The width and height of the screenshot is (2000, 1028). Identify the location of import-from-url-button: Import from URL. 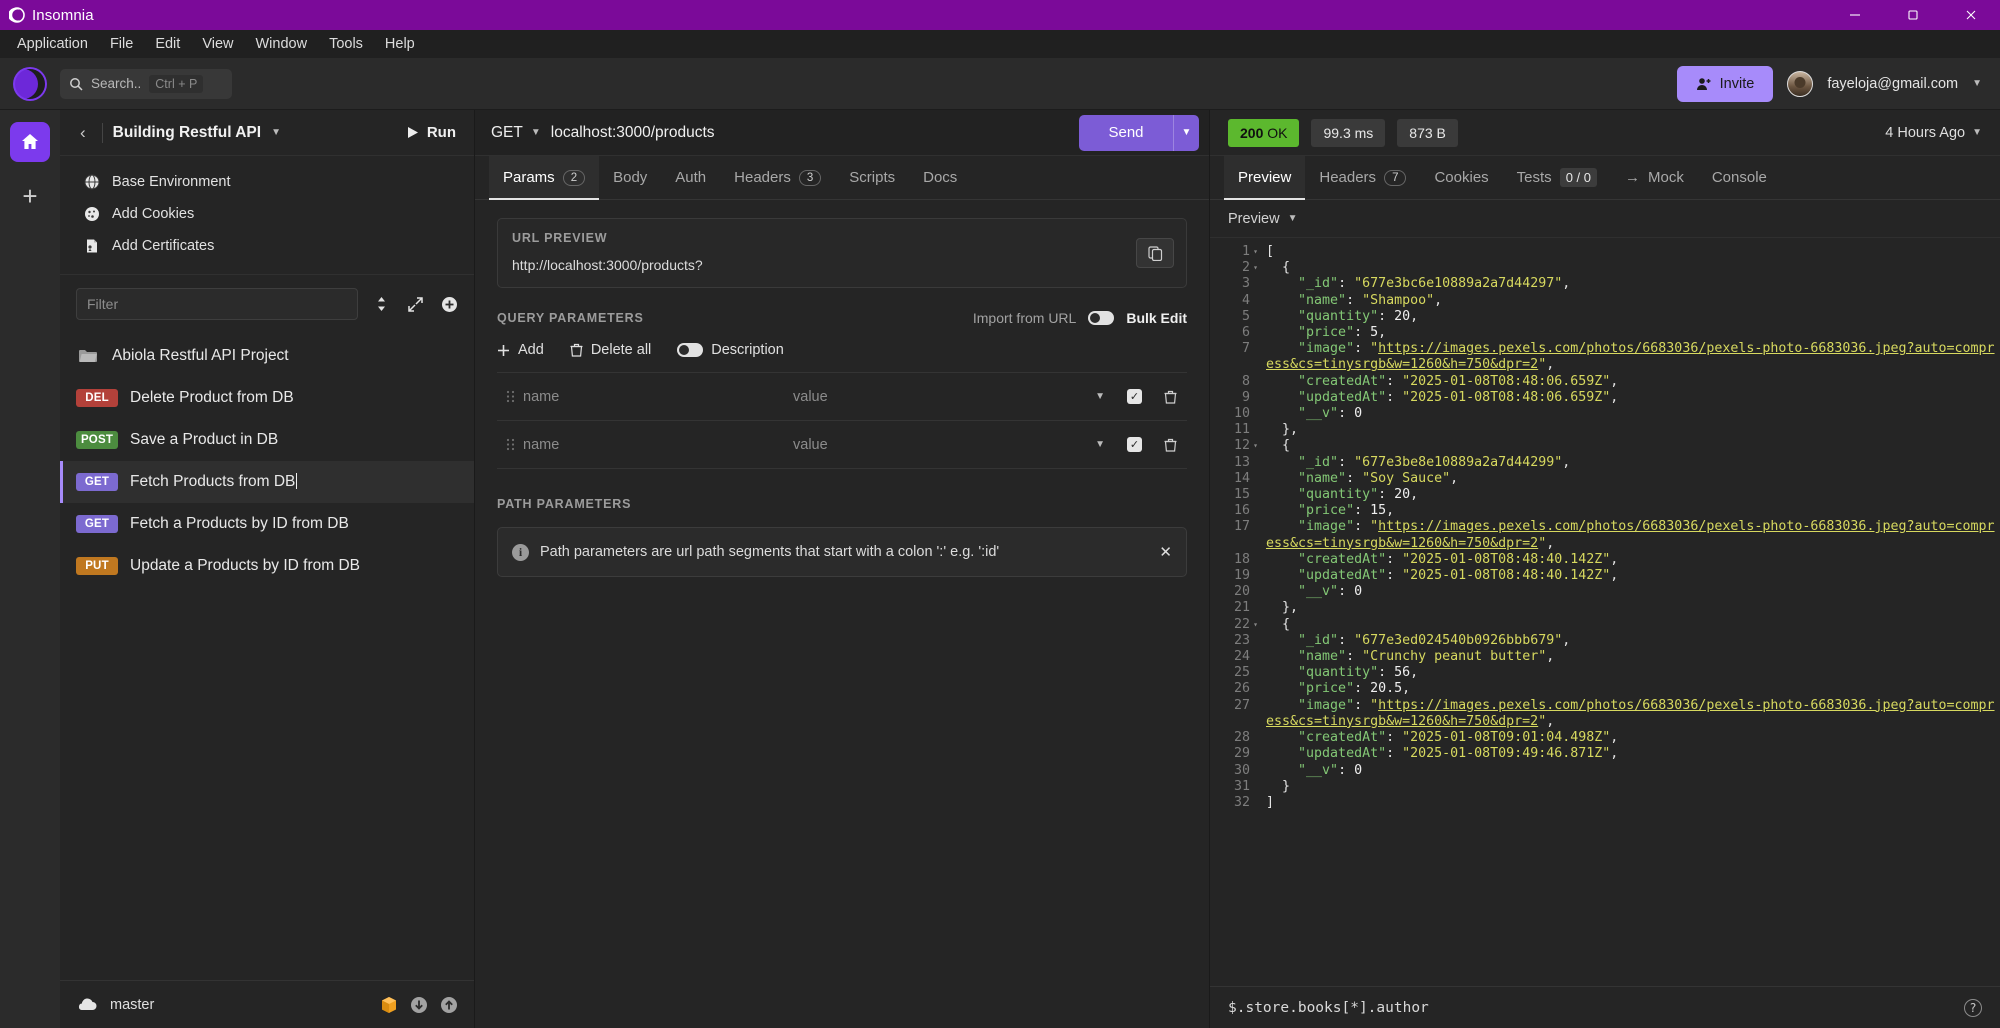
(1024, 318).